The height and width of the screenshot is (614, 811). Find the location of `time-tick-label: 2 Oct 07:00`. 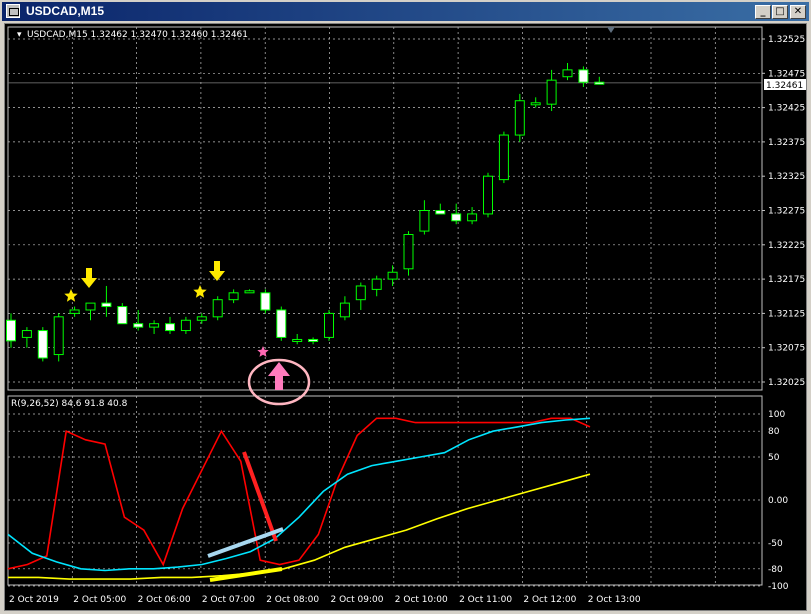

time-tick-label: 2 Oct 07:00 is located at coordinates (228, 600).